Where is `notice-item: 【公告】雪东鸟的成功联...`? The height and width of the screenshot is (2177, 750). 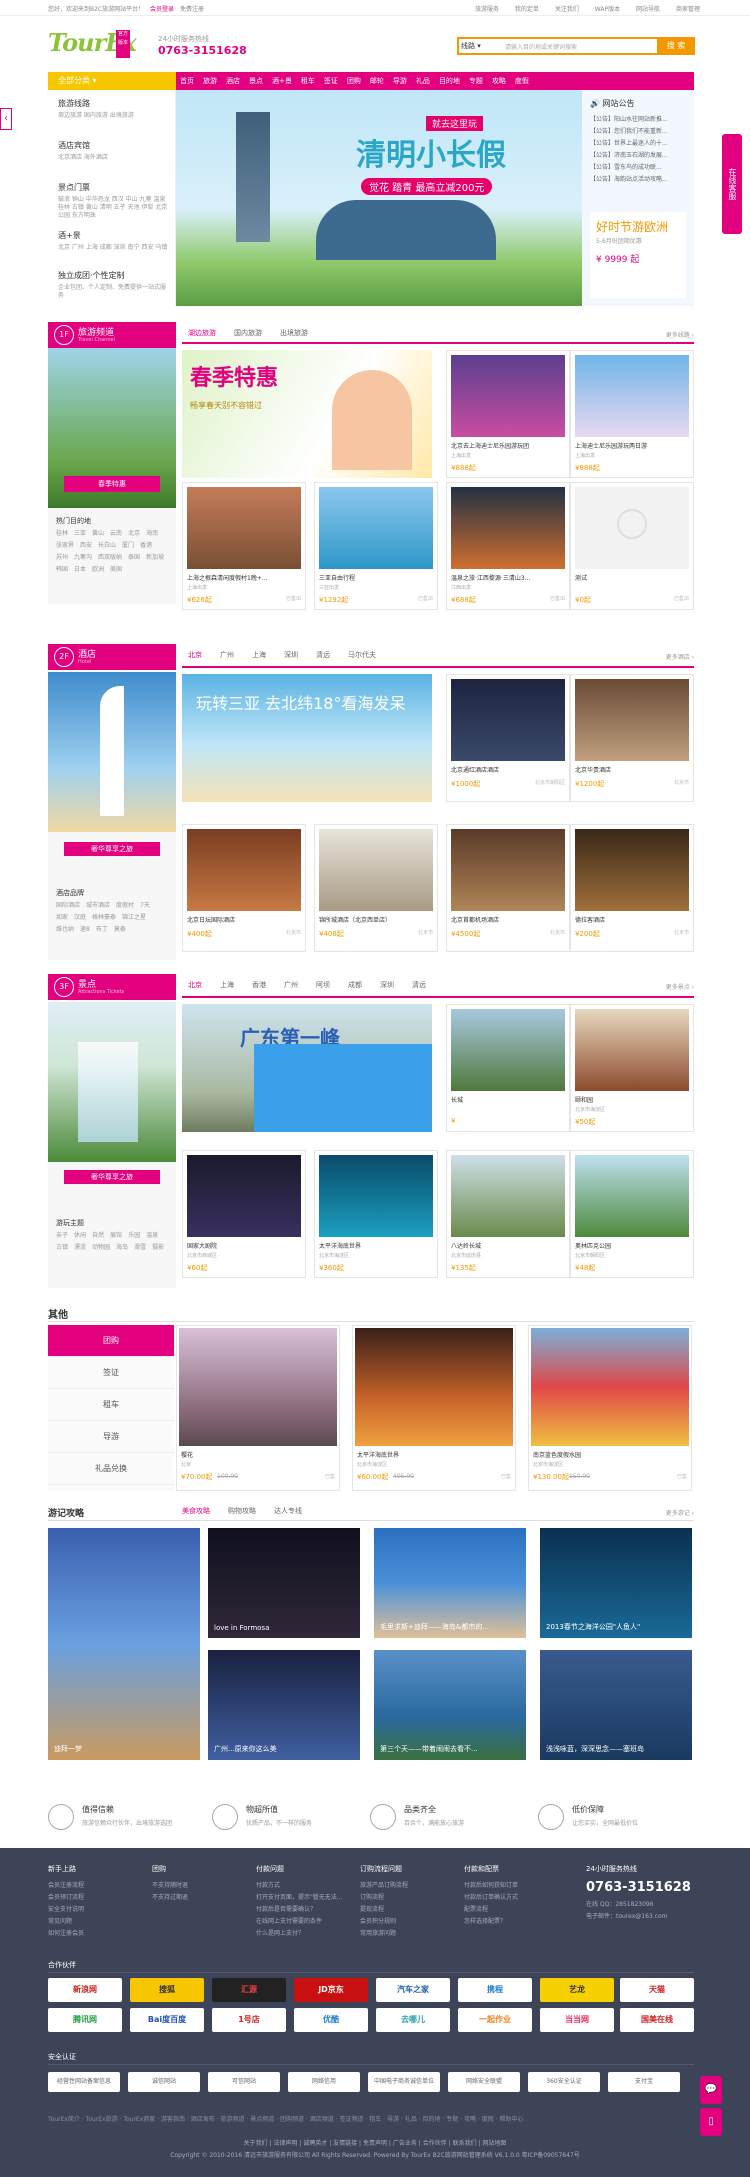 notice-item: 【公告】雪东鸟的成功联... is located at coordinates (626, 166).